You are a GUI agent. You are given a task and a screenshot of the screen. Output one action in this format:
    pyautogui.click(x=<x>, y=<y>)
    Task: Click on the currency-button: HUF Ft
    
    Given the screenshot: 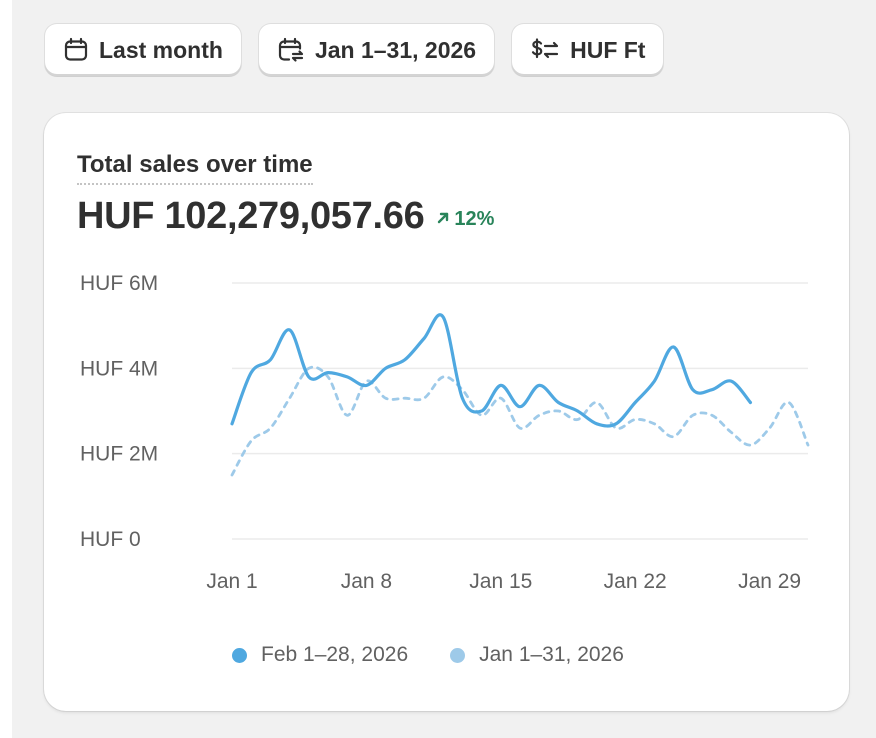 What is the action you would take?
    pyautogui.click(x=588, y=50)
    